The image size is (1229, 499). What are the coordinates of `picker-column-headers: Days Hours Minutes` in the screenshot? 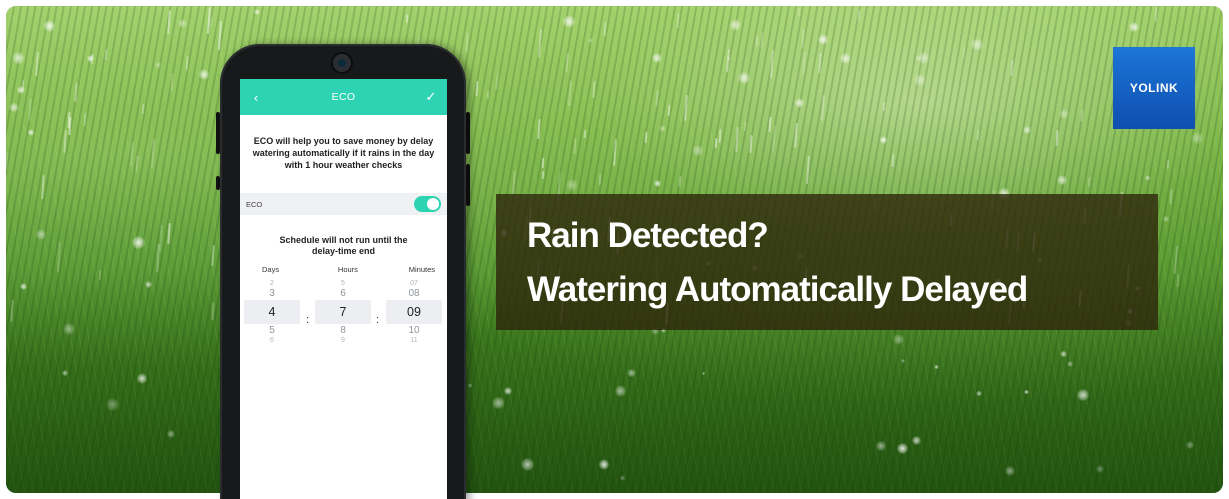 It's located at (343, 265).